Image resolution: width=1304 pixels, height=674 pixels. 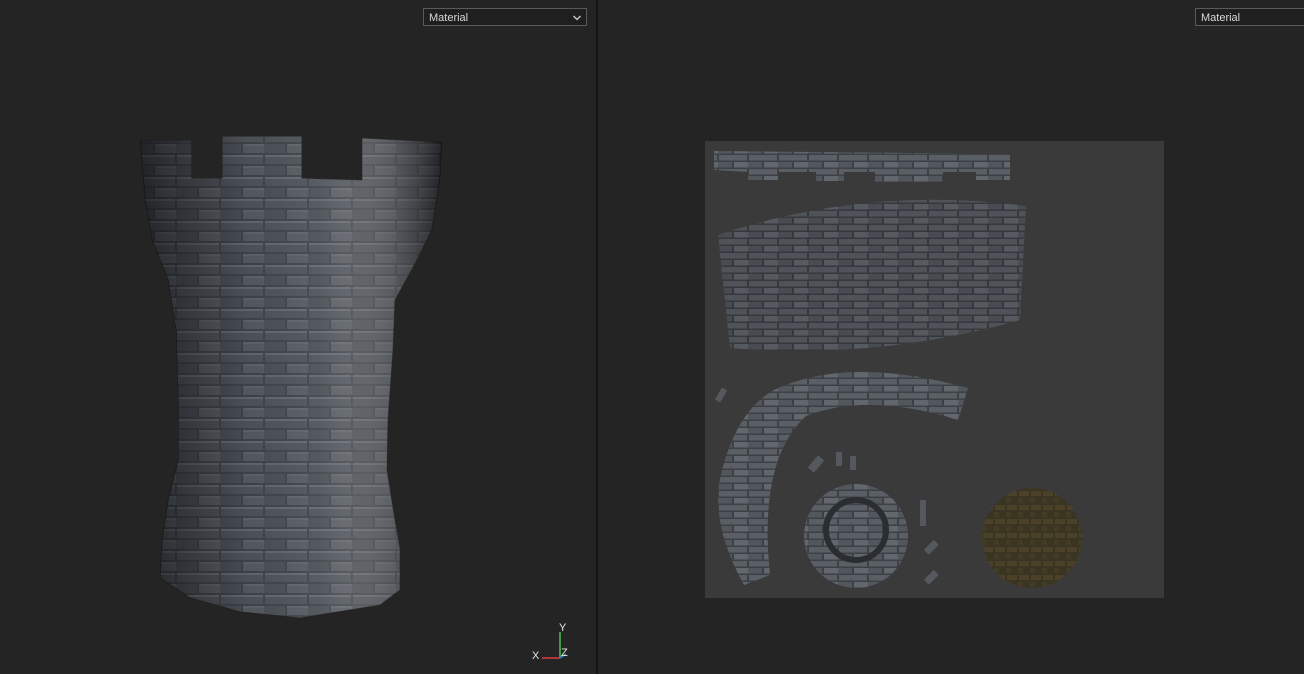 I want to click on uv-island-disc-floor, so click(x=1032, y=538).